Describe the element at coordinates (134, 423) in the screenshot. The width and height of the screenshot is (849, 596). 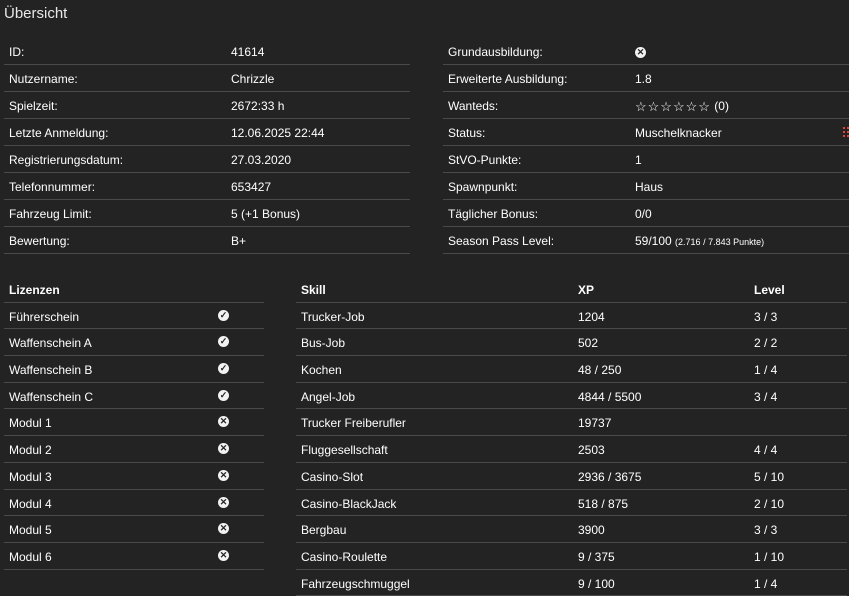
I see `license-row: Modul 1 ✕` at that location.